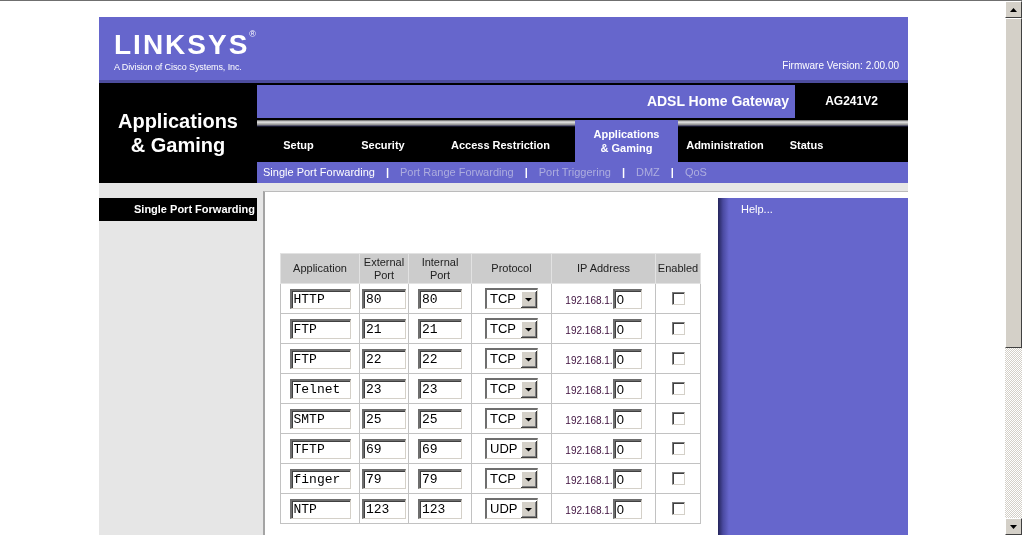  I want to click on sidebar-heading: Single Port Forwarding, so click(194, 209).